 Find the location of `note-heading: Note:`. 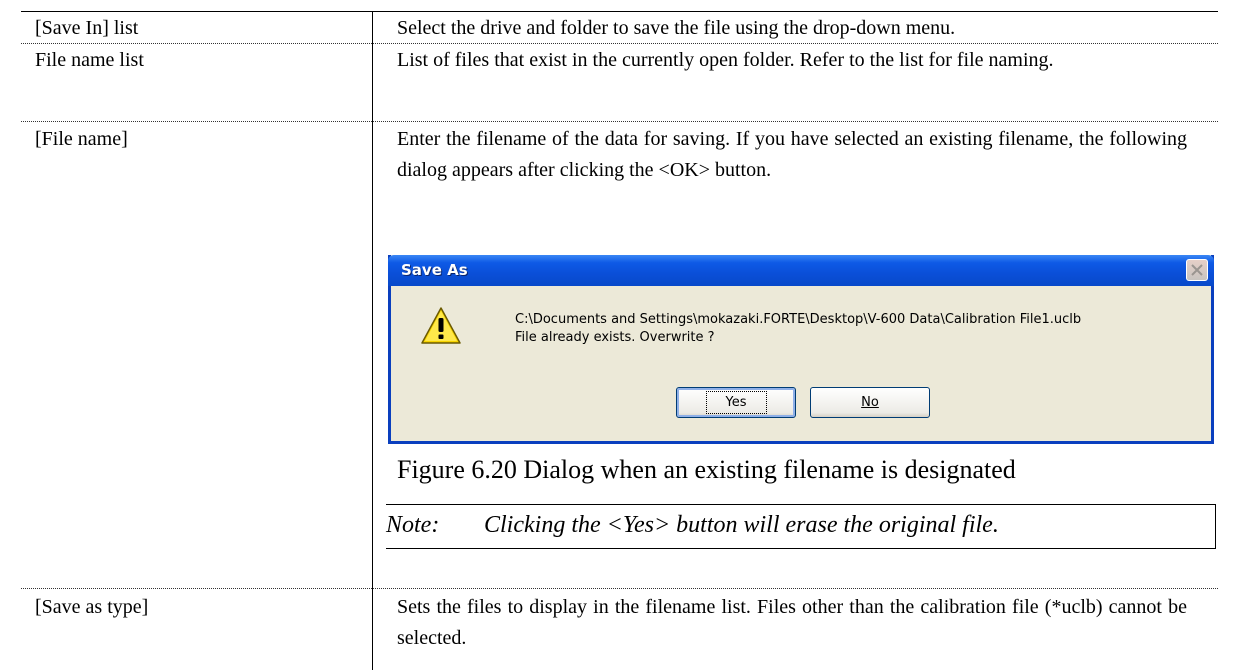

note-heading: Note: is located at coordinates (413, 525).